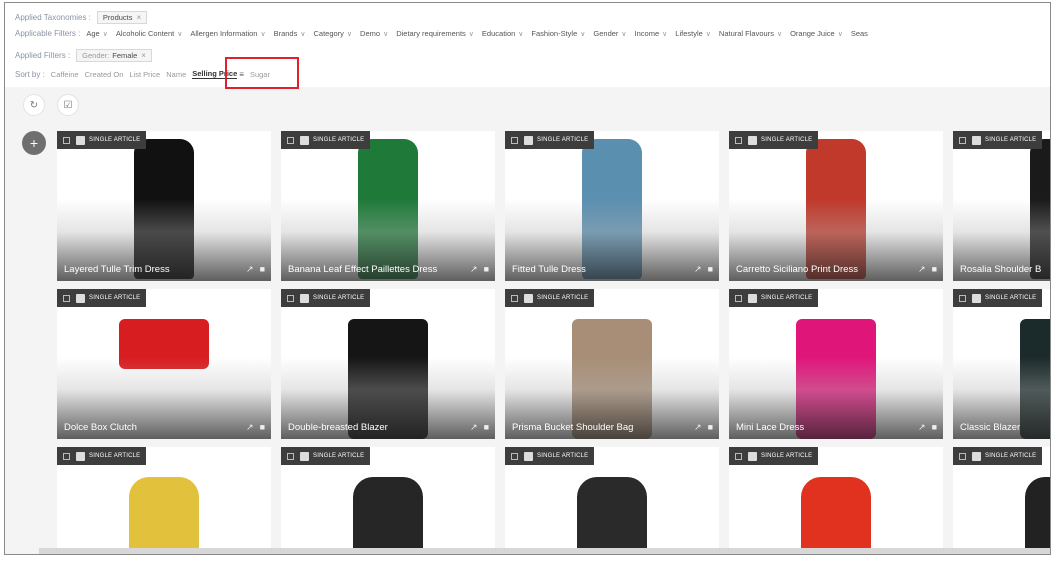  Describe the element at coordinates (84, 17) in the screenshot. I see `applied-taxonomies-row: Applied Taxonomies : Products ×` at that location.